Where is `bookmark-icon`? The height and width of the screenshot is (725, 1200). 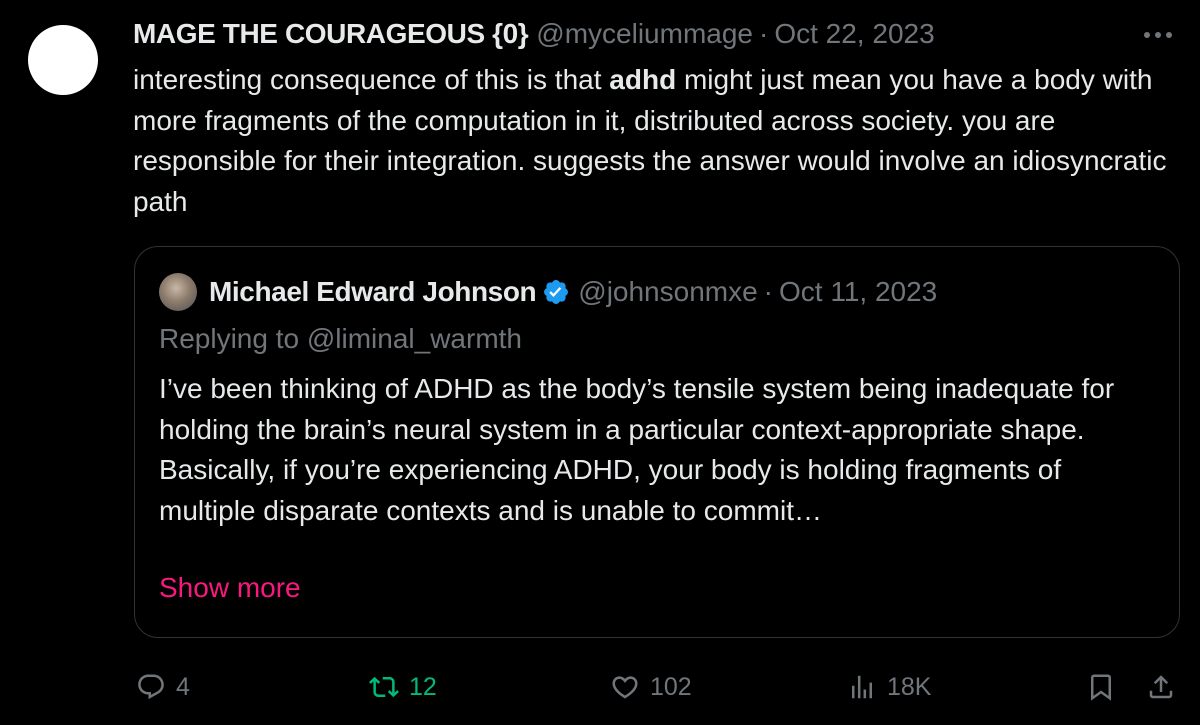
bookmark-icon is located at coordinates (1101, 687).